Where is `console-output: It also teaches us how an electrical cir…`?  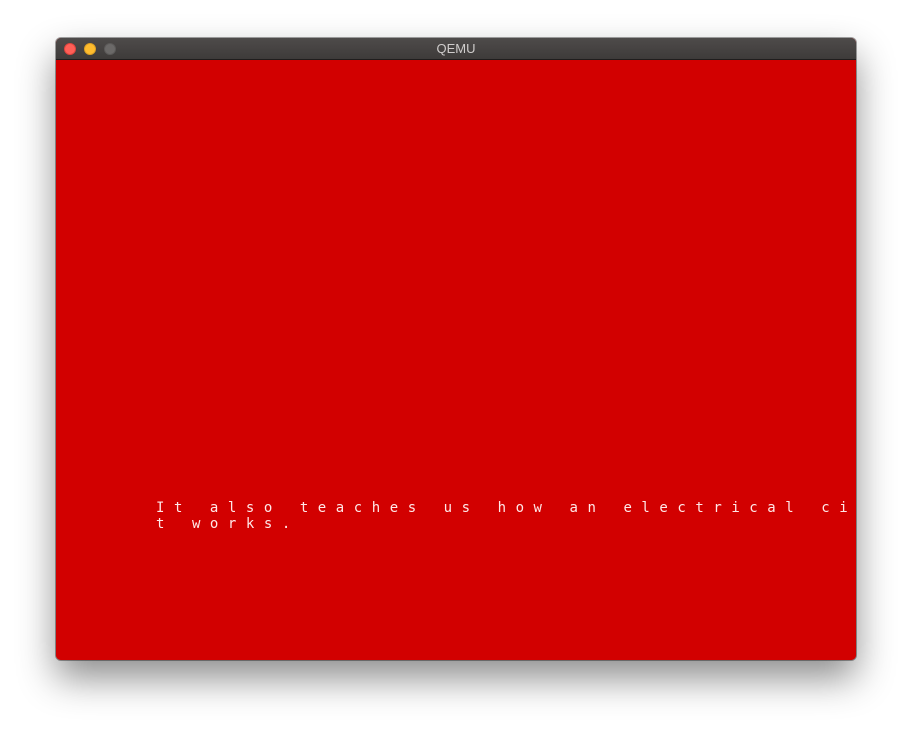 console-output: It also teaches us how an electrical cir… is located at coordinates (506, 516).